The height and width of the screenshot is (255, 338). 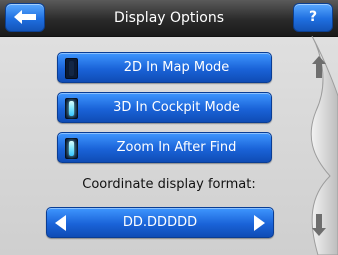 I want to click on triangle-right-icon, so click(x=259, y=223).